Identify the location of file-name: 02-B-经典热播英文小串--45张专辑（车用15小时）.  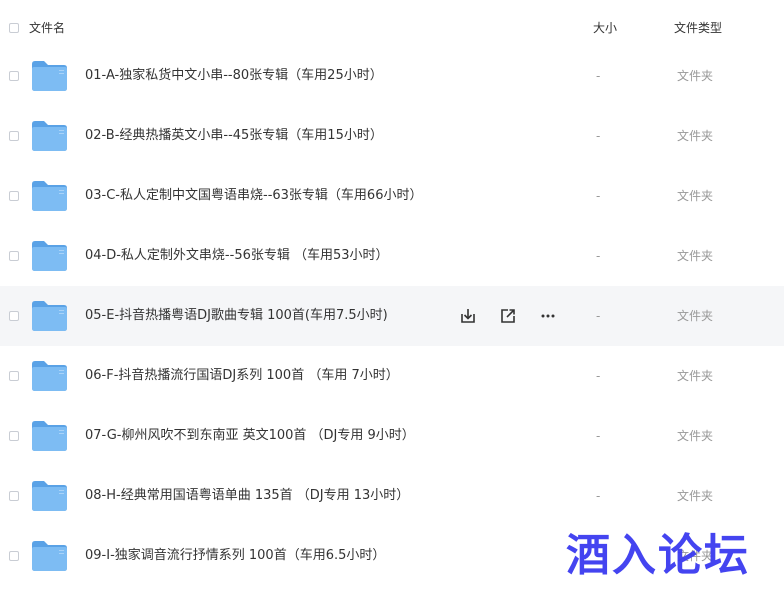
(234, 136).